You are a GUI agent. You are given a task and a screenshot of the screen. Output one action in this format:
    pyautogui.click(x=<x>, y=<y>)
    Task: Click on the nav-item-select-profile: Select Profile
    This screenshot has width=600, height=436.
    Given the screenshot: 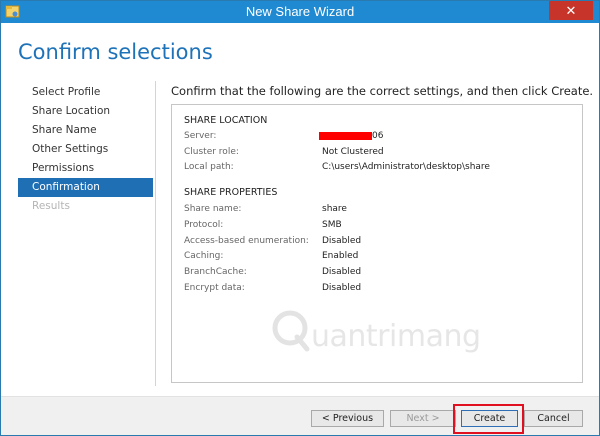 What is the action you would take?
    pyautogui.click(x=85, y=92)
    